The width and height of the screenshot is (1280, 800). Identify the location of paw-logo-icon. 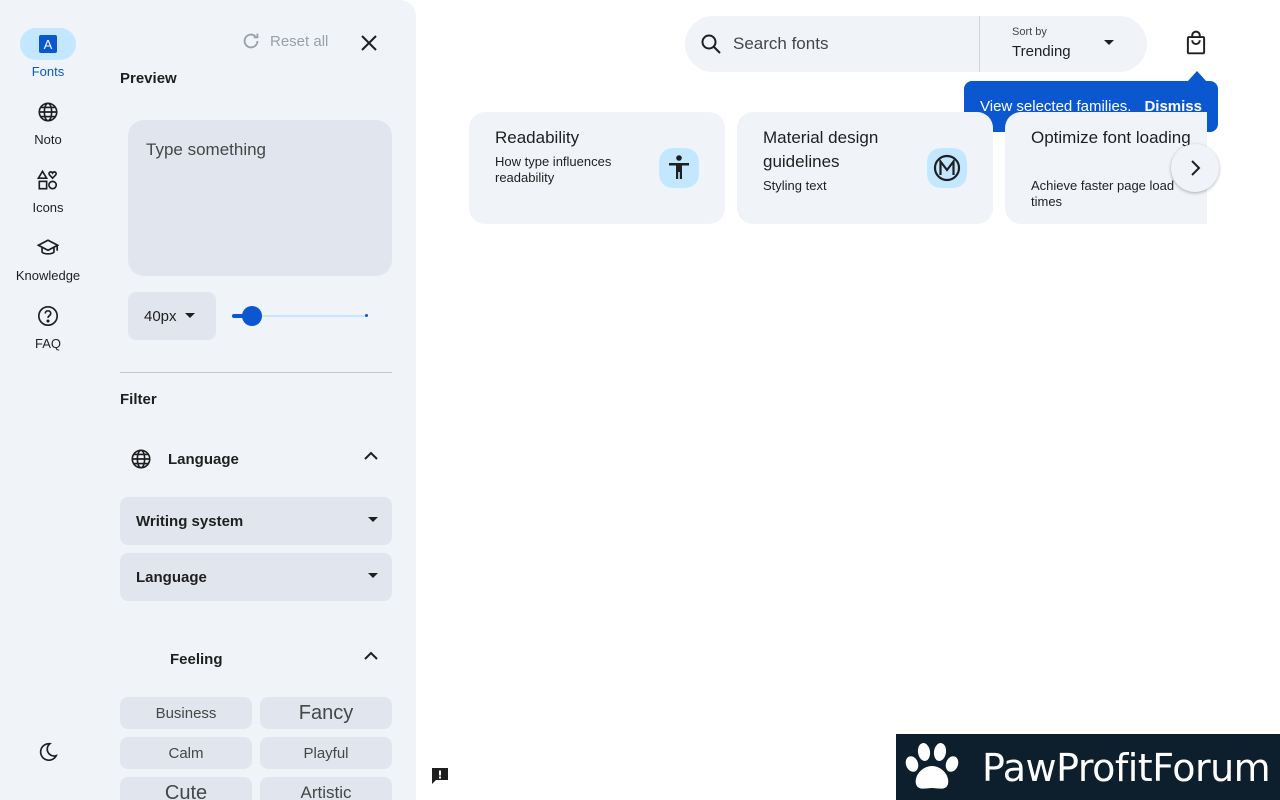
(932, 766).